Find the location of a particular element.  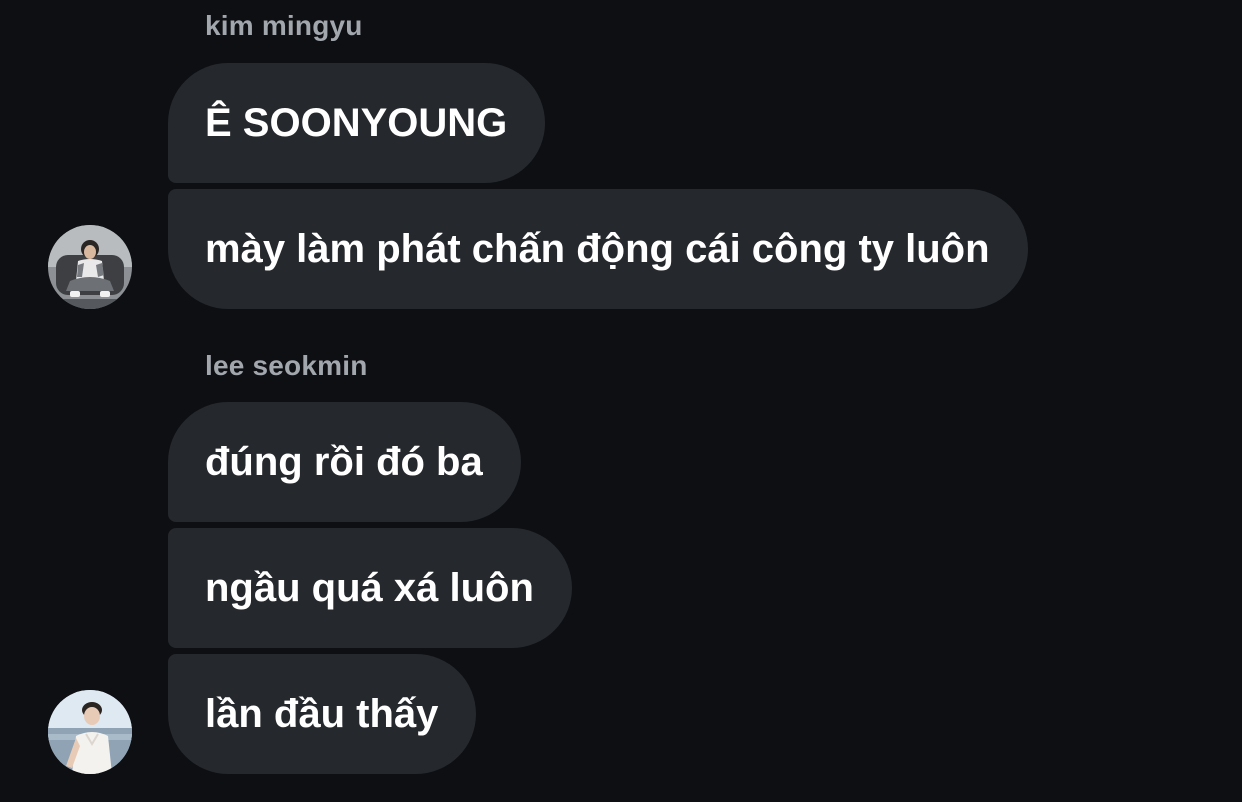

message-bubble: đúng rồi đó ba is located at coordinates (344, 462).